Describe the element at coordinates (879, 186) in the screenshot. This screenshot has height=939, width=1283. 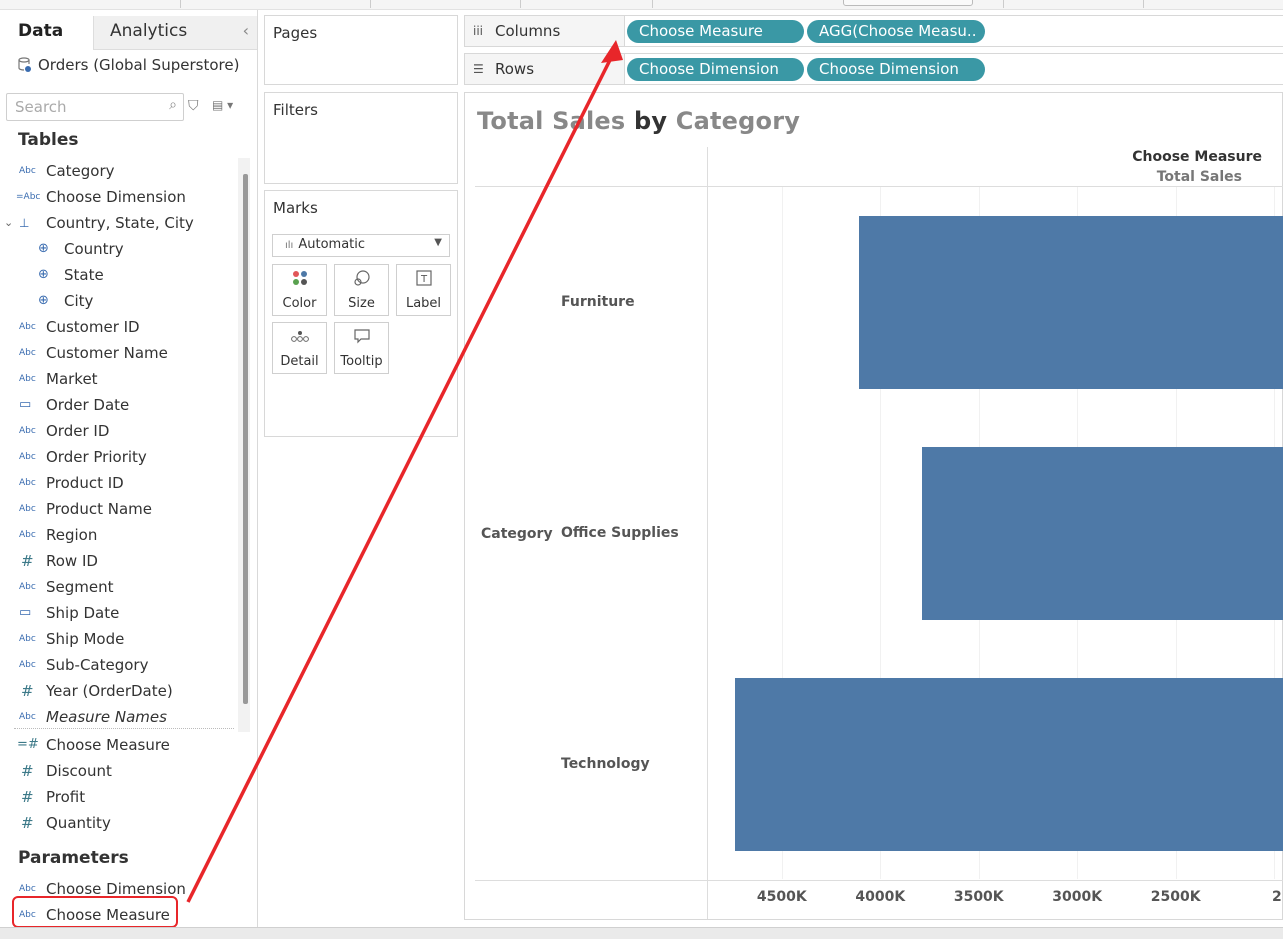
I see `header-divider` at that location.